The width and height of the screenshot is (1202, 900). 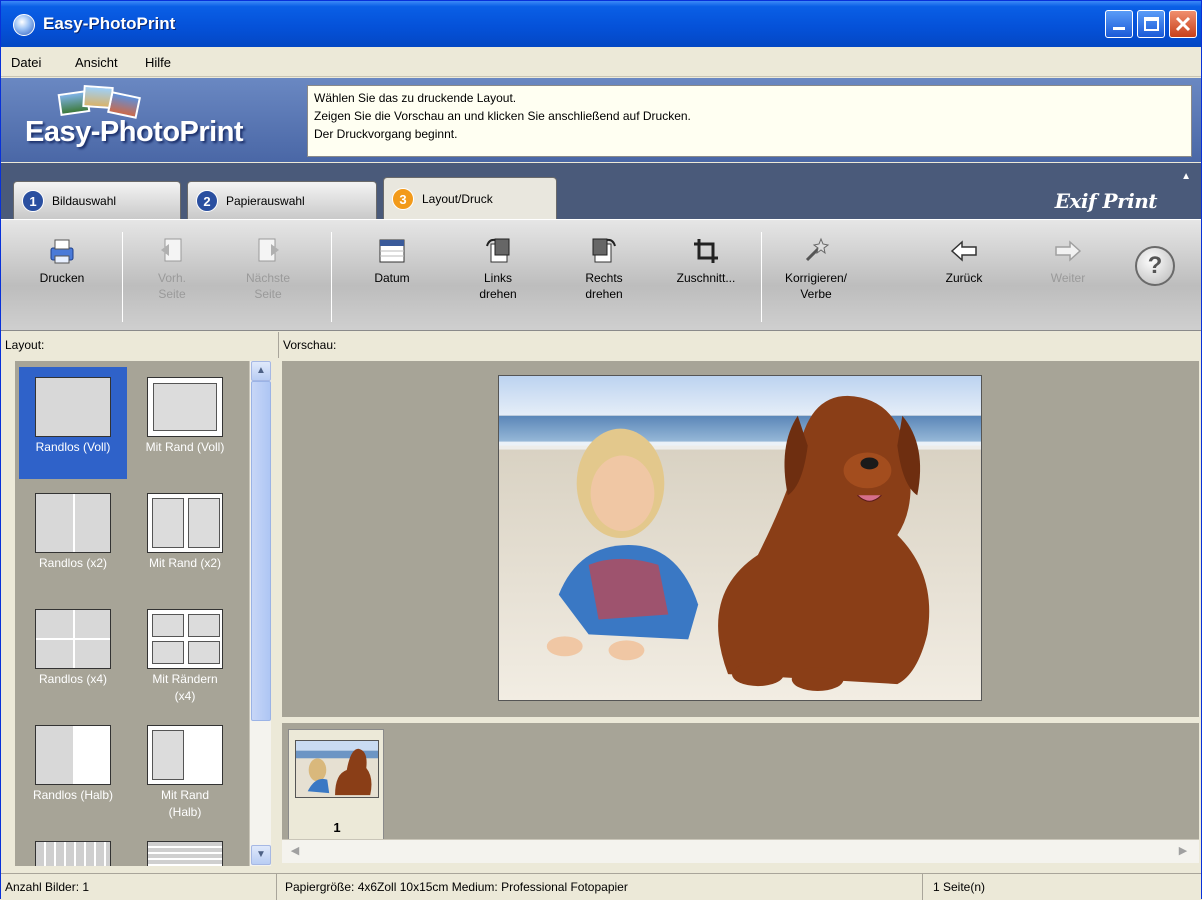 I want to click on scroll-thumb, so click(x=261, y=551).